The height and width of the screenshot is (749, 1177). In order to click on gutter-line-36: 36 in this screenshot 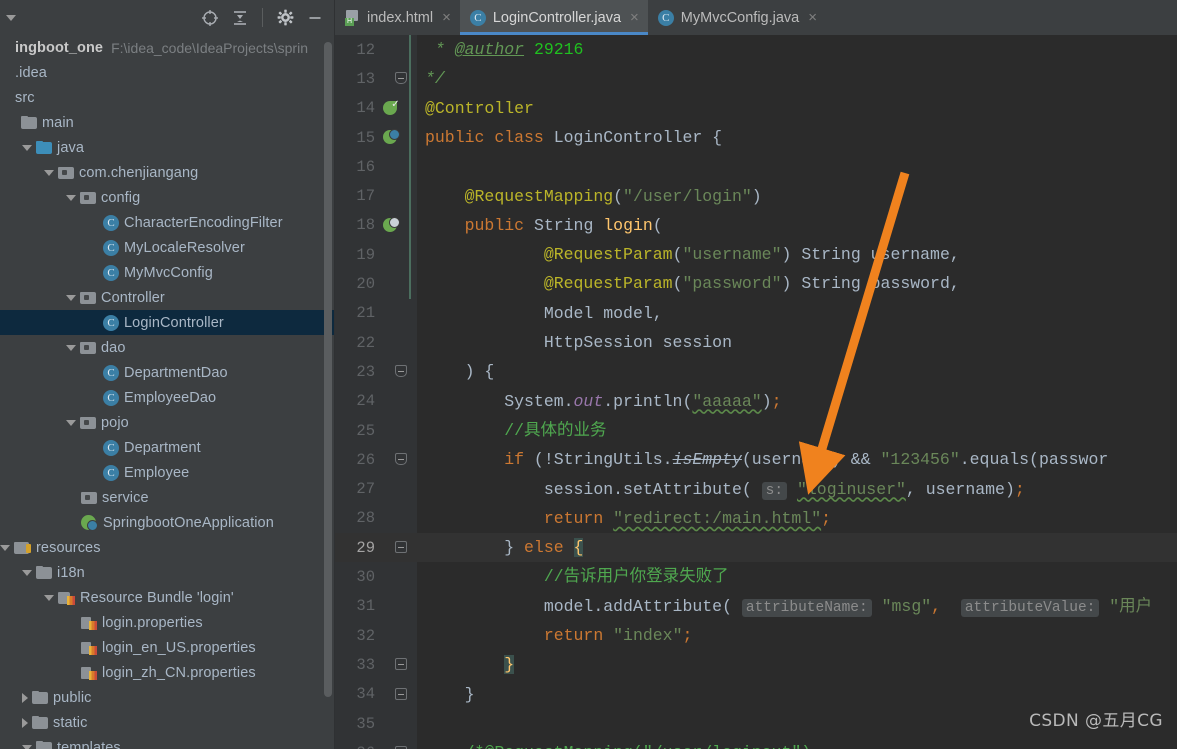, I will do `click(376, 743)`.